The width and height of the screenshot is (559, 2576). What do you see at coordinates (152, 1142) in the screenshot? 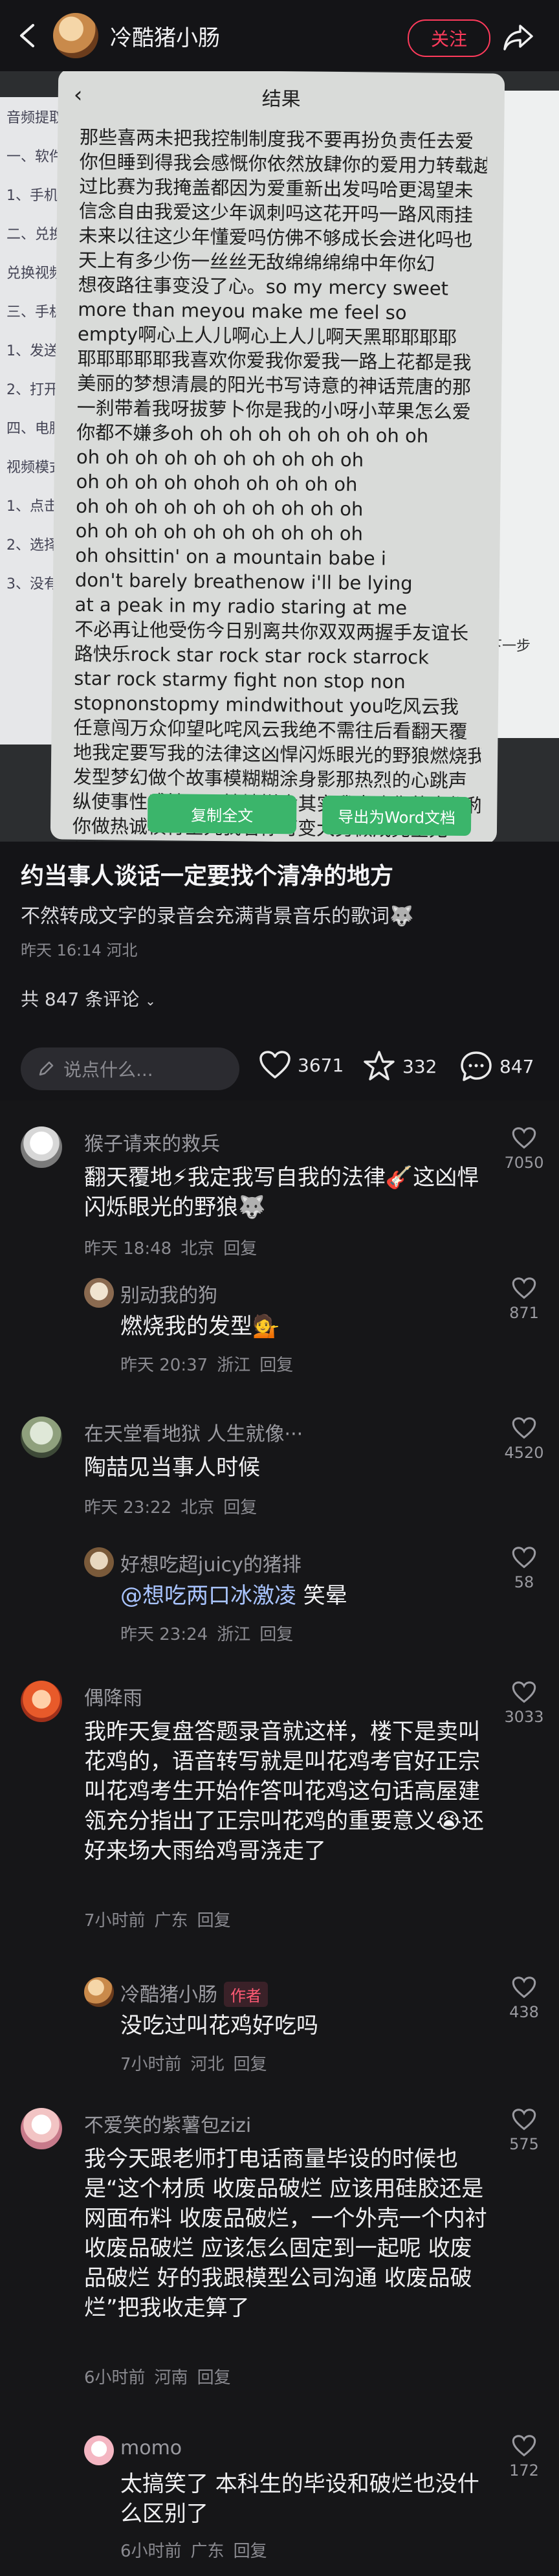
I see `comment-author: 猴子请来的救兵` at bounding box center [152, 1142].